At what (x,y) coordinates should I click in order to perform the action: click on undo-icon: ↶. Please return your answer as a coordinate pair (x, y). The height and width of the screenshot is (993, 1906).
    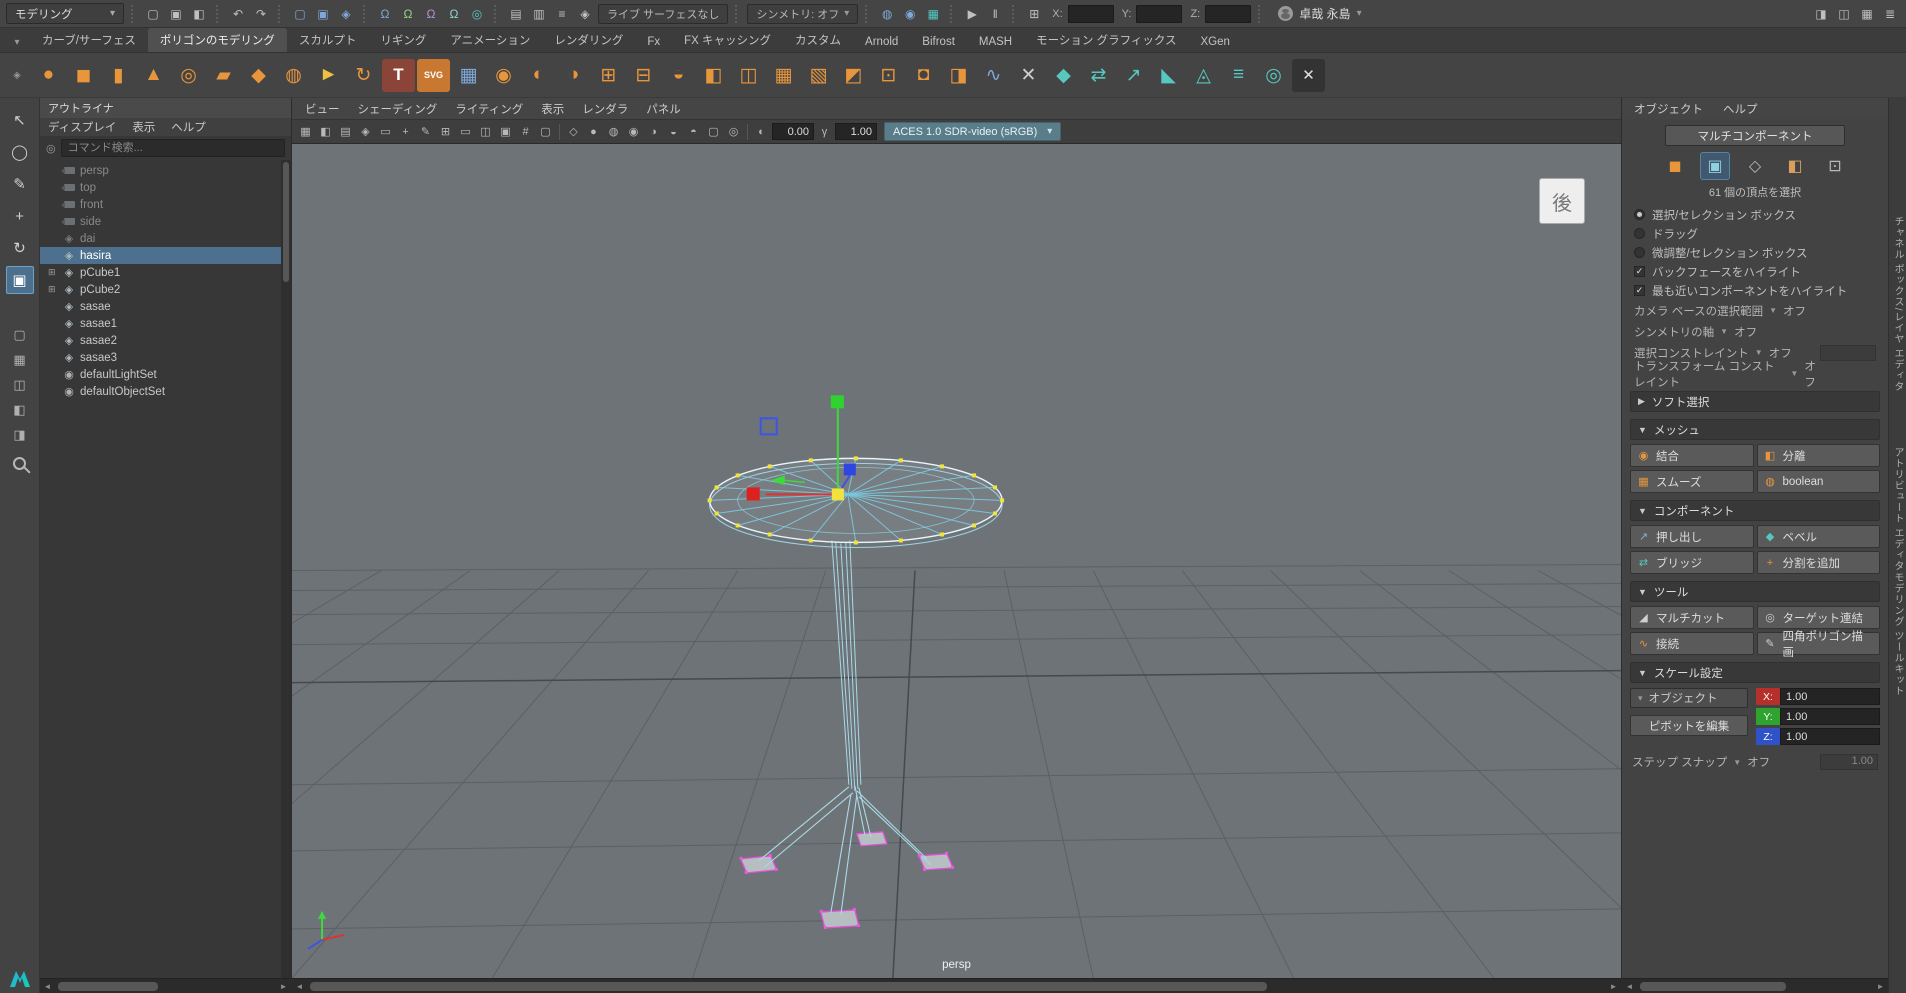
    Looking at the image, I should click on (238, 14).